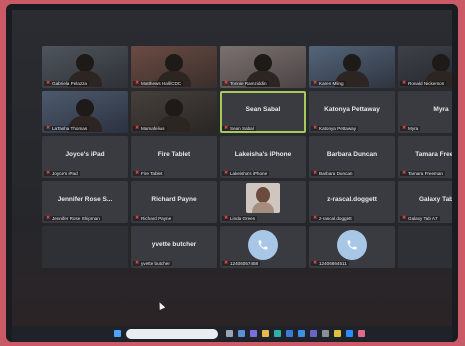 The width and height of the screenshot is (465, 346). I want to click on participant-tile: ✖ Mamafelius, so click(174, 112).